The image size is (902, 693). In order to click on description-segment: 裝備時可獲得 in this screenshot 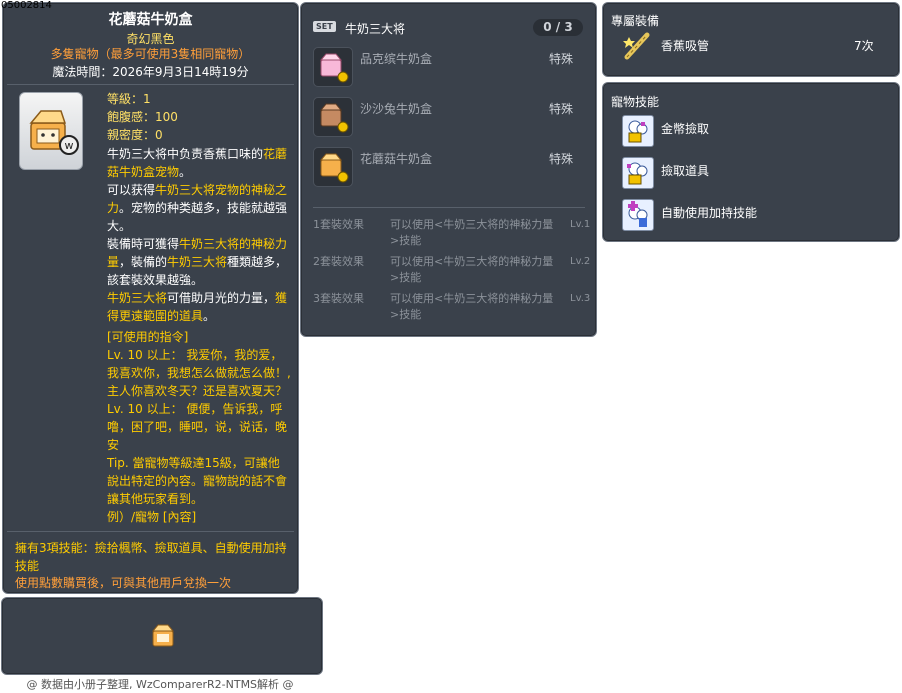, I will do `click(143, 244)`.